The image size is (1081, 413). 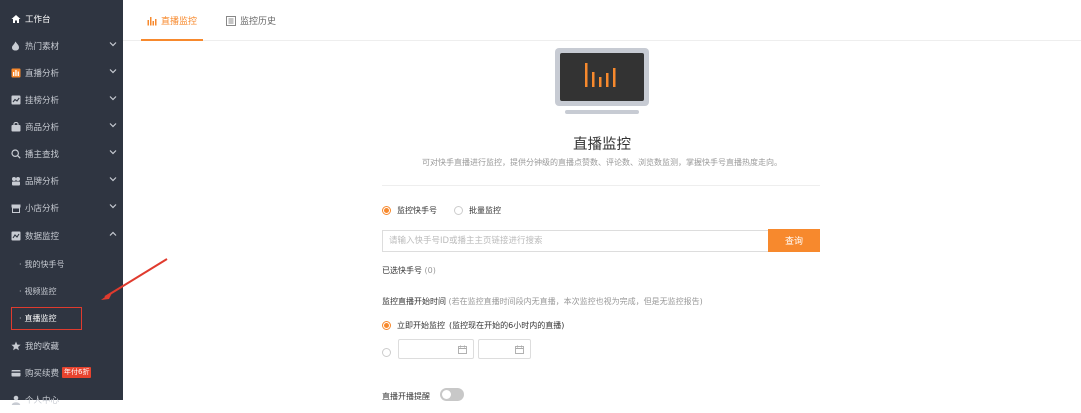 I want to click on live-chart-icon, so click(x=15, y=72).